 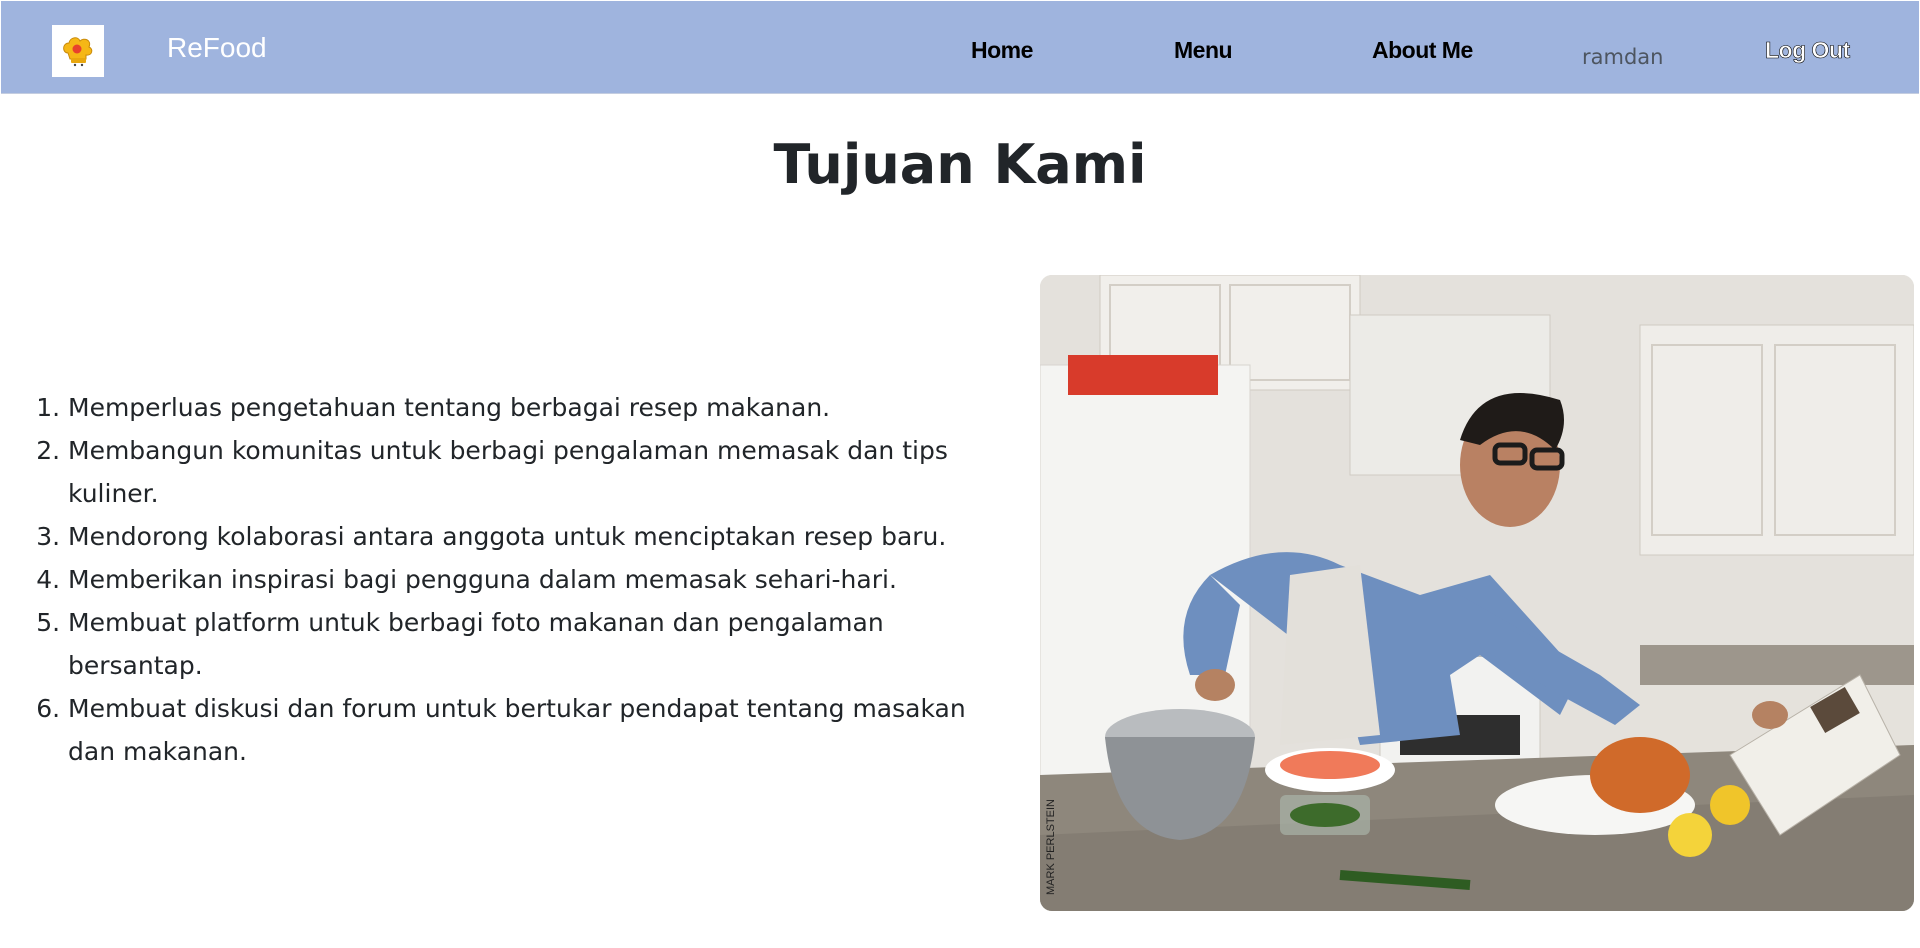 I want to click on logout-button: Log Out, so click(x=1808, y=50).